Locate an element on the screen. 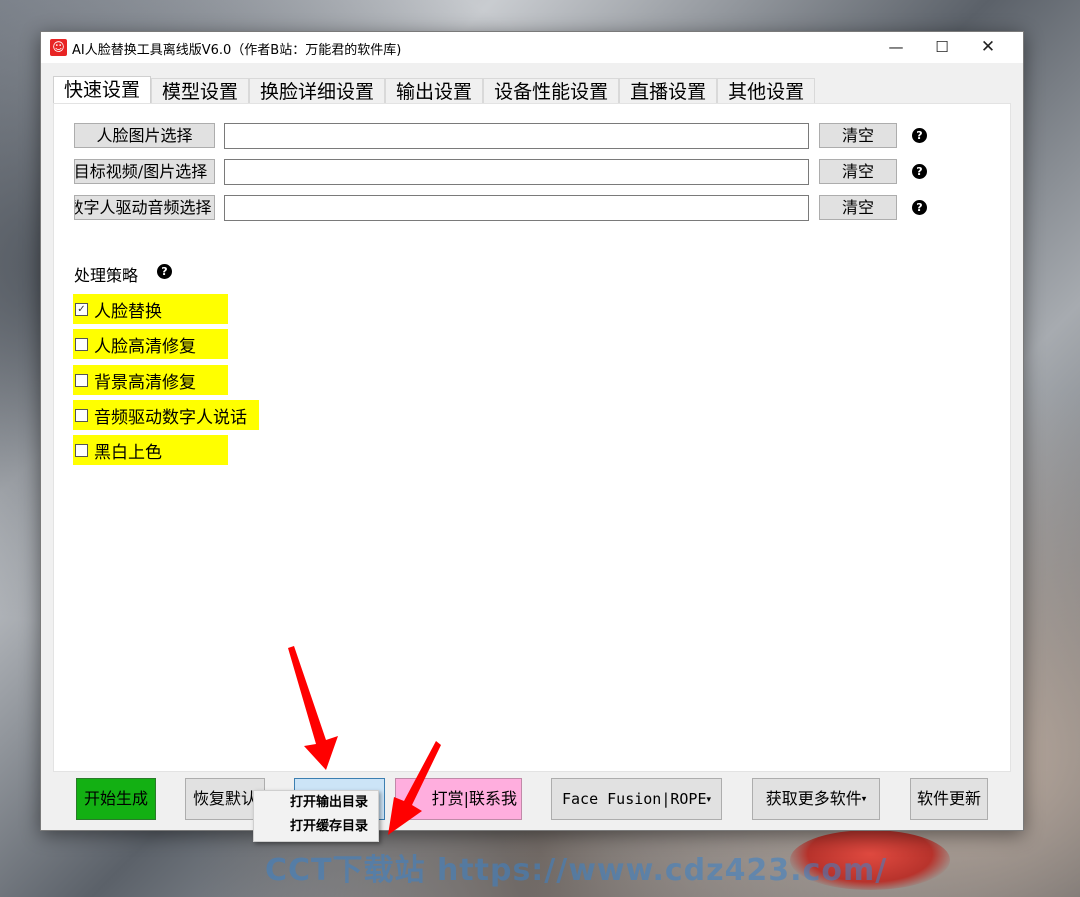 The height and width of the screenshot is (897, 1080). target-video-path-input is located at coordinates (516, 172).